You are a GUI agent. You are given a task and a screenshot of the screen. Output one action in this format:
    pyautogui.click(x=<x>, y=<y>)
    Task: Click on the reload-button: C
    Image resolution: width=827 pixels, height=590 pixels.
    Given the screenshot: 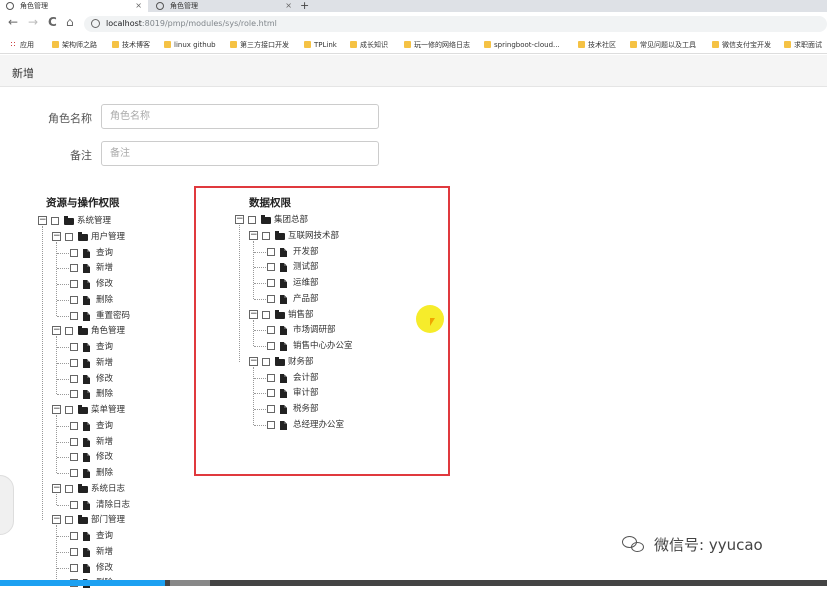 What is the action you would take?
    pyautogui.click(x=52, y=22)
    